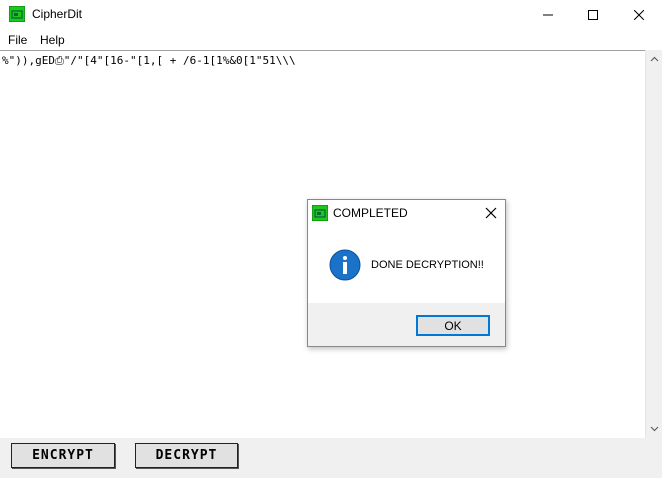  What do you see at coordinates (406, 324) in the screenshot?
I see `dialog-footer: OK` at bounding box center [406, 324].